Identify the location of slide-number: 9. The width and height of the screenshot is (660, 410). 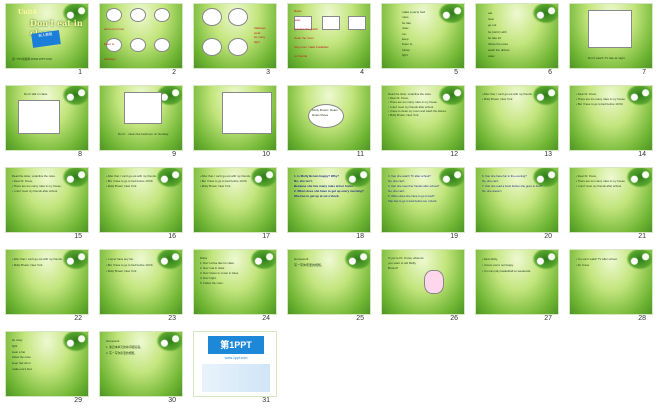
(174, 154).